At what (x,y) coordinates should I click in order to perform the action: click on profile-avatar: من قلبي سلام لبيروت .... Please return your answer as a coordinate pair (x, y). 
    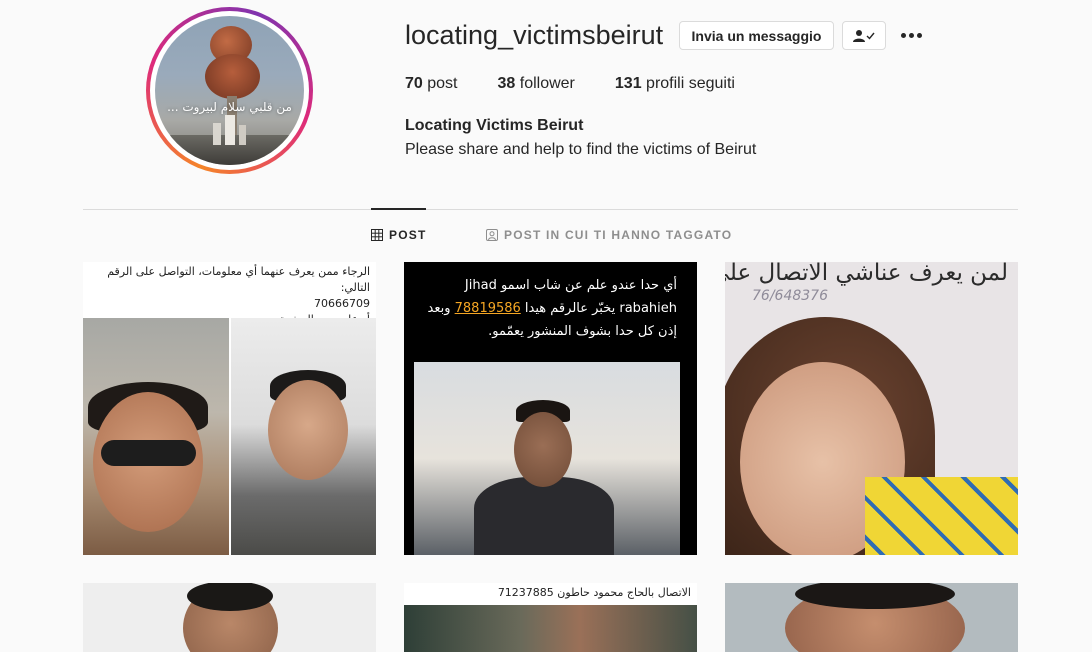
    Looking at the image, I should click on (229, 90).